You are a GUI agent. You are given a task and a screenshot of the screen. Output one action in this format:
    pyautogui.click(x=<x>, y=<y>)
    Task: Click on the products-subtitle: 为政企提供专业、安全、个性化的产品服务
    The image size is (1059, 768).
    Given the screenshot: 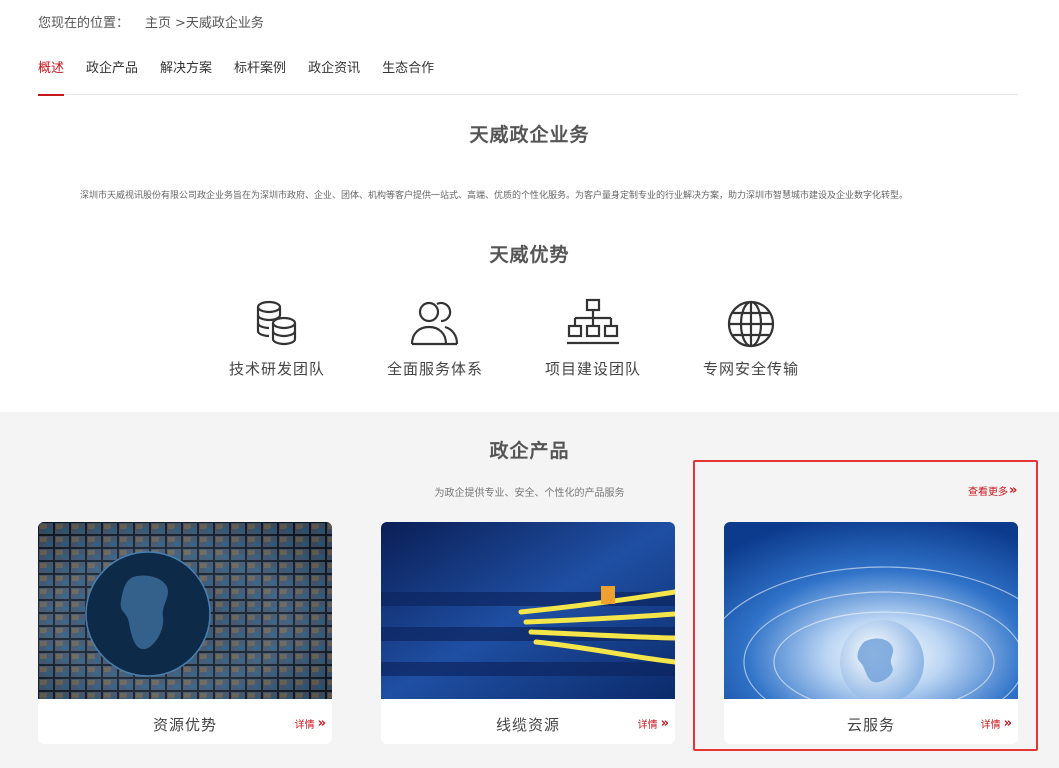 What is the action you would take?
    pyautogui.click(x=529, y=493)
    